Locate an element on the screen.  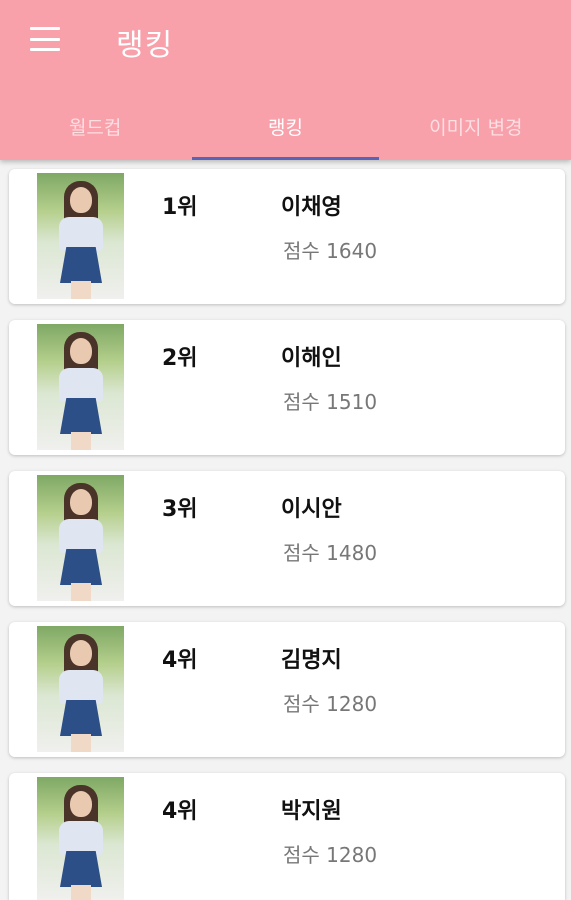
score-text: 점수 1510 is located at coordinates (330, 402).